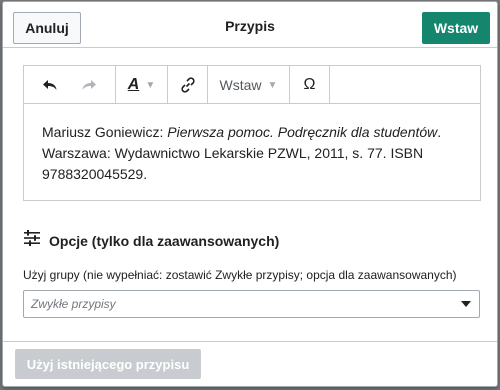 This screenshot has width=500, height=390. What do you see at coordinates (133, 84) in the screenshot?
I see `text-style-icon: A` at bounding box center [133, 84].